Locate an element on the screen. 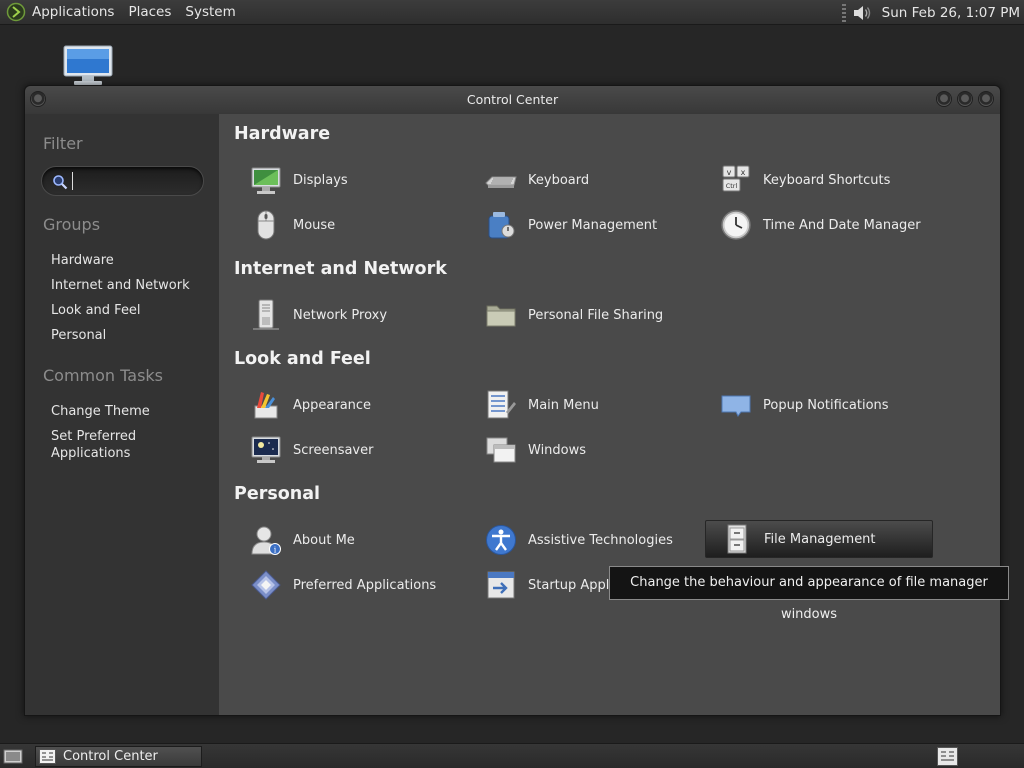 The image size is (1024, 768). item-label: Mouse is located at coordinates (314, 225).